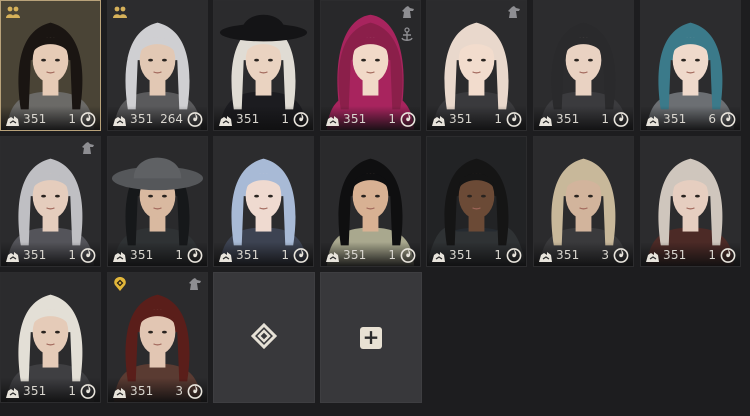 This screenshot has width=750, height=416. What do you see at coordinates (120, 11) in the screenshot?
I see `family-icon` at bounding box center [120, 11].